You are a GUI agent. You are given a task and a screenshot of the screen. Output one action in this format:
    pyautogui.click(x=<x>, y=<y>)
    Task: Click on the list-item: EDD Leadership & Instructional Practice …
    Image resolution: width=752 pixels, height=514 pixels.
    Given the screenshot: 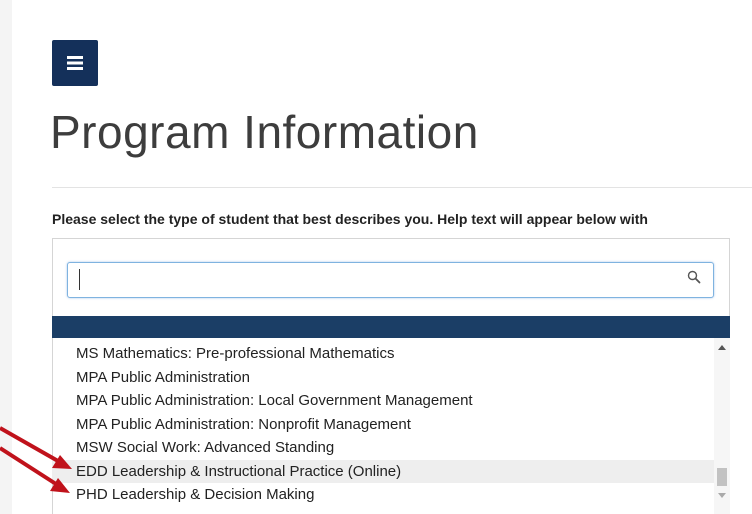 What is the action you would take?
    pyautogui.click(x=383, y=471)
    